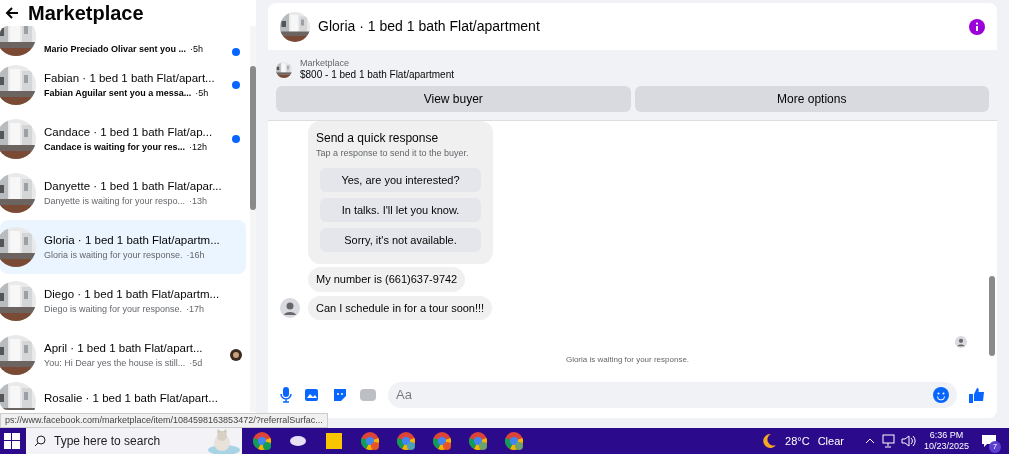 The height and width of the screenshot is (454, 1009). What do you see at coordinates (196, 363) in the screenshot?
I see `timestamp: ·5d` at bounding box center [196, 363].